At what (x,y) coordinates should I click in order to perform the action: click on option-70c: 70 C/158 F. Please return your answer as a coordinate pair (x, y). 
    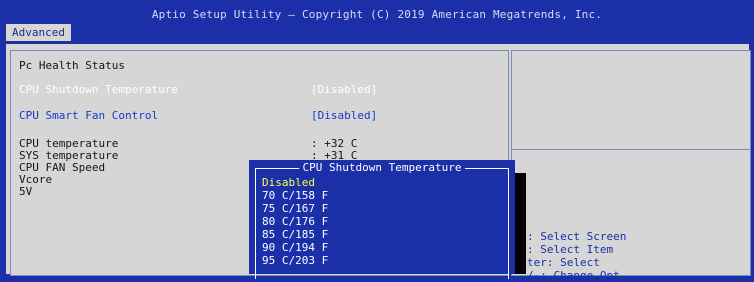
    Looking at the image, I should click on (295, 195).